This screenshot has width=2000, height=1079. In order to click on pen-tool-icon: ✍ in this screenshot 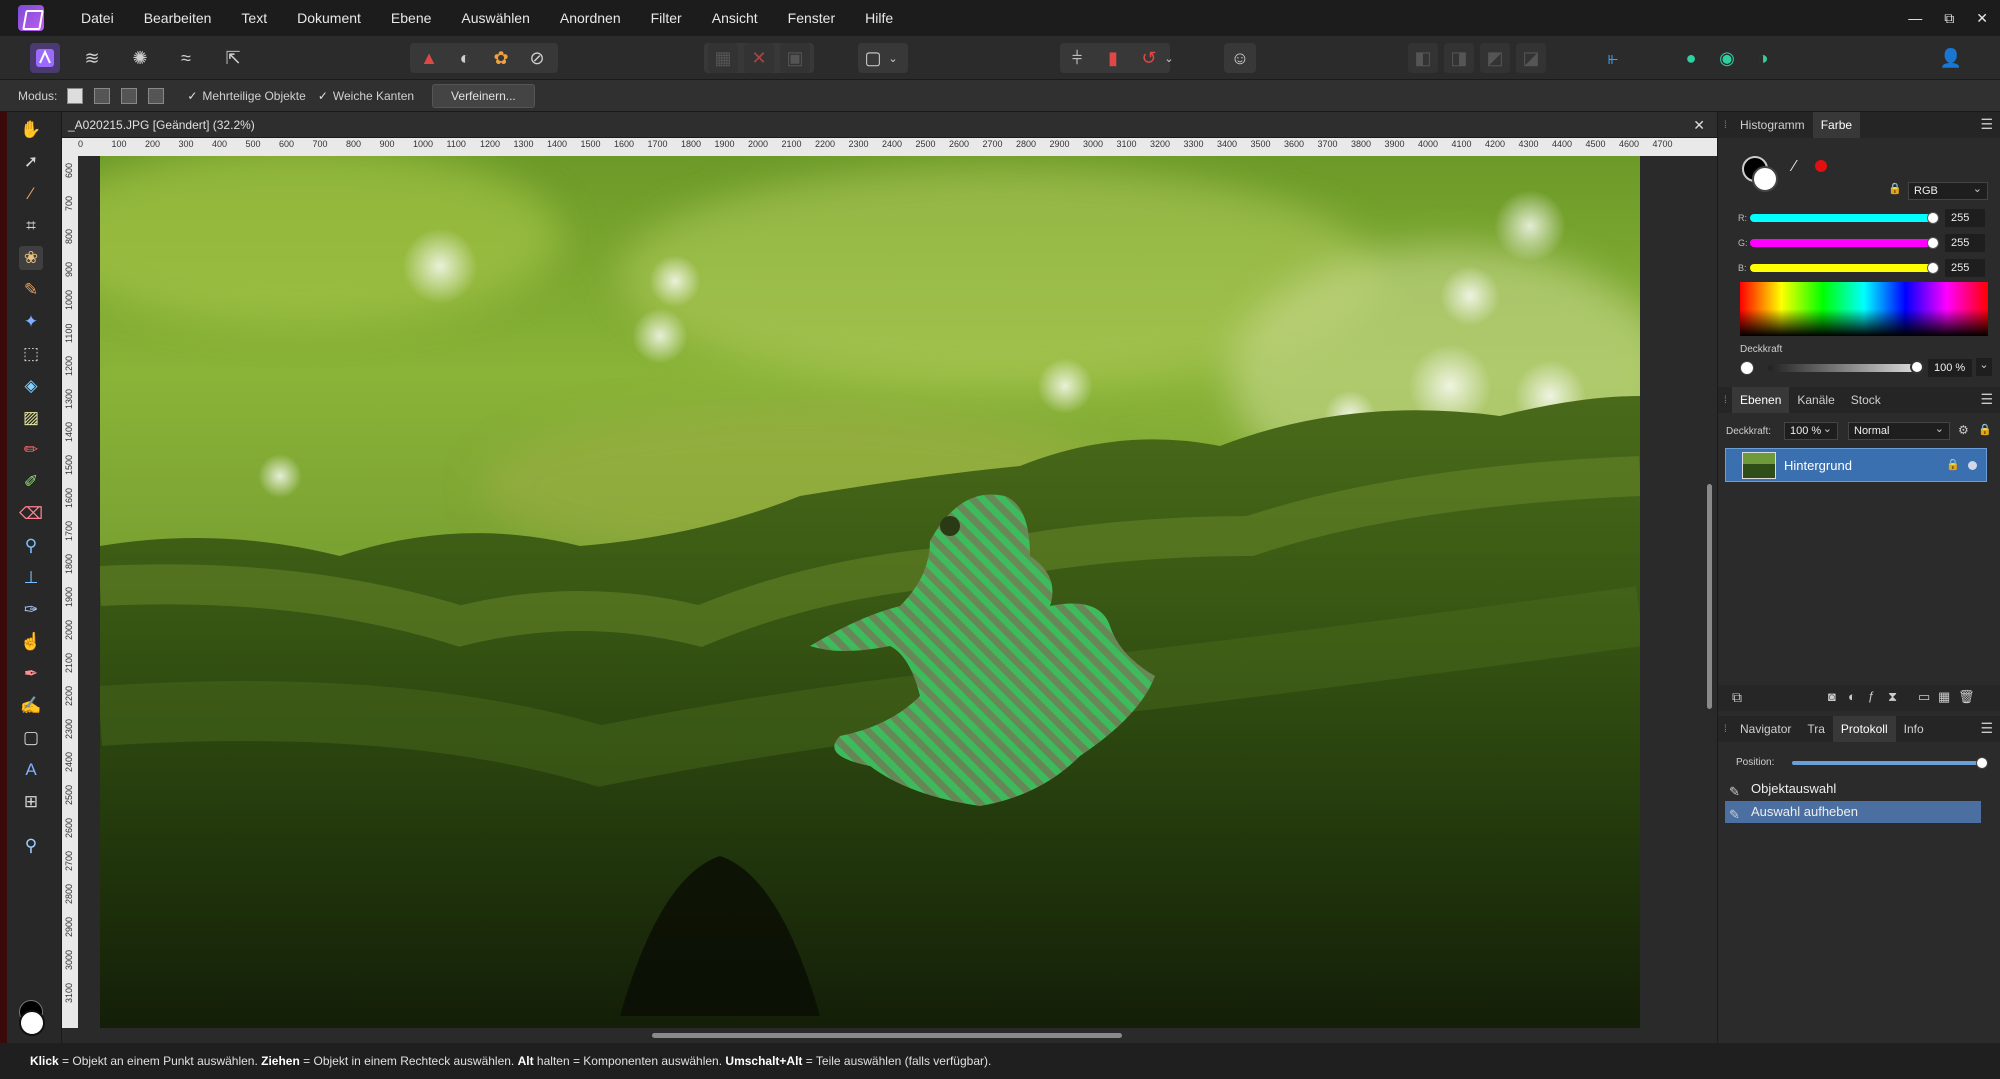, I will do `click(31, 706)`.